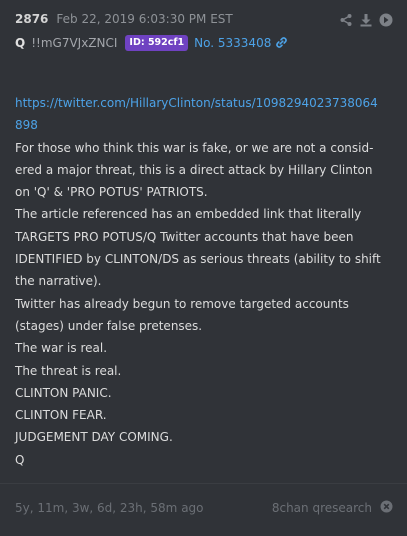  I want to click on close-circle-icon, so click(386, 508).